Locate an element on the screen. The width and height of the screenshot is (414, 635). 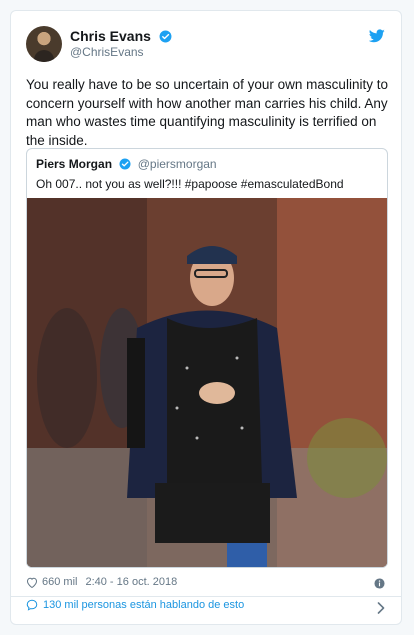
divider is located at coordinates (206, 596).